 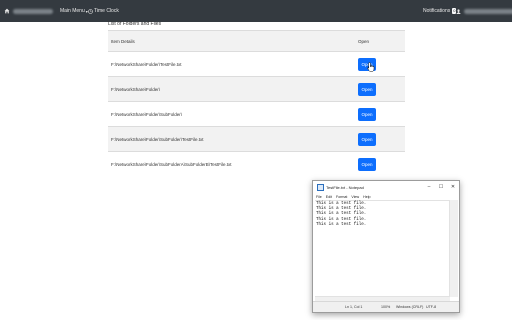 I want to click on main-menu-label: Main Menu, so click(x=72, y=11).